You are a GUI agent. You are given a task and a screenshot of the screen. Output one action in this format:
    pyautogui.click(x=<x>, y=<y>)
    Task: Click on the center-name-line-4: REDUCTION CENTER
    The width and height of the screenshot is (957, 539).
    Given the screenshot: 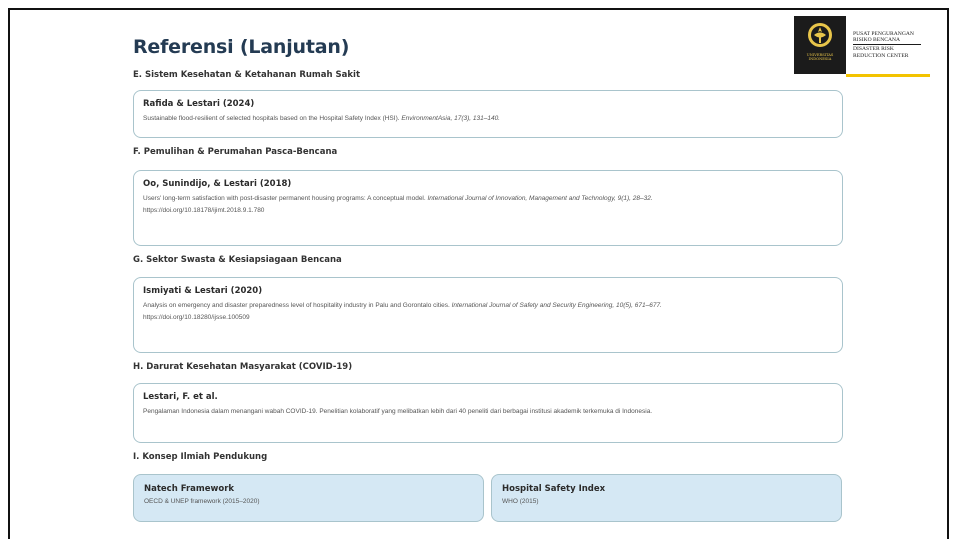 What is the action you would take?
    pyautogui.click(x=881, y=55)
    